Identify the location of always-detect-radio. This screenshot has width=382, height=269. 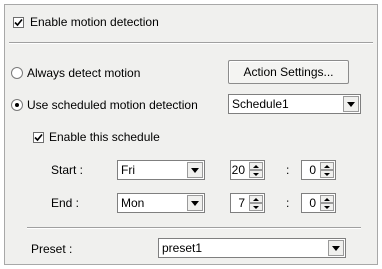
(17, 73).